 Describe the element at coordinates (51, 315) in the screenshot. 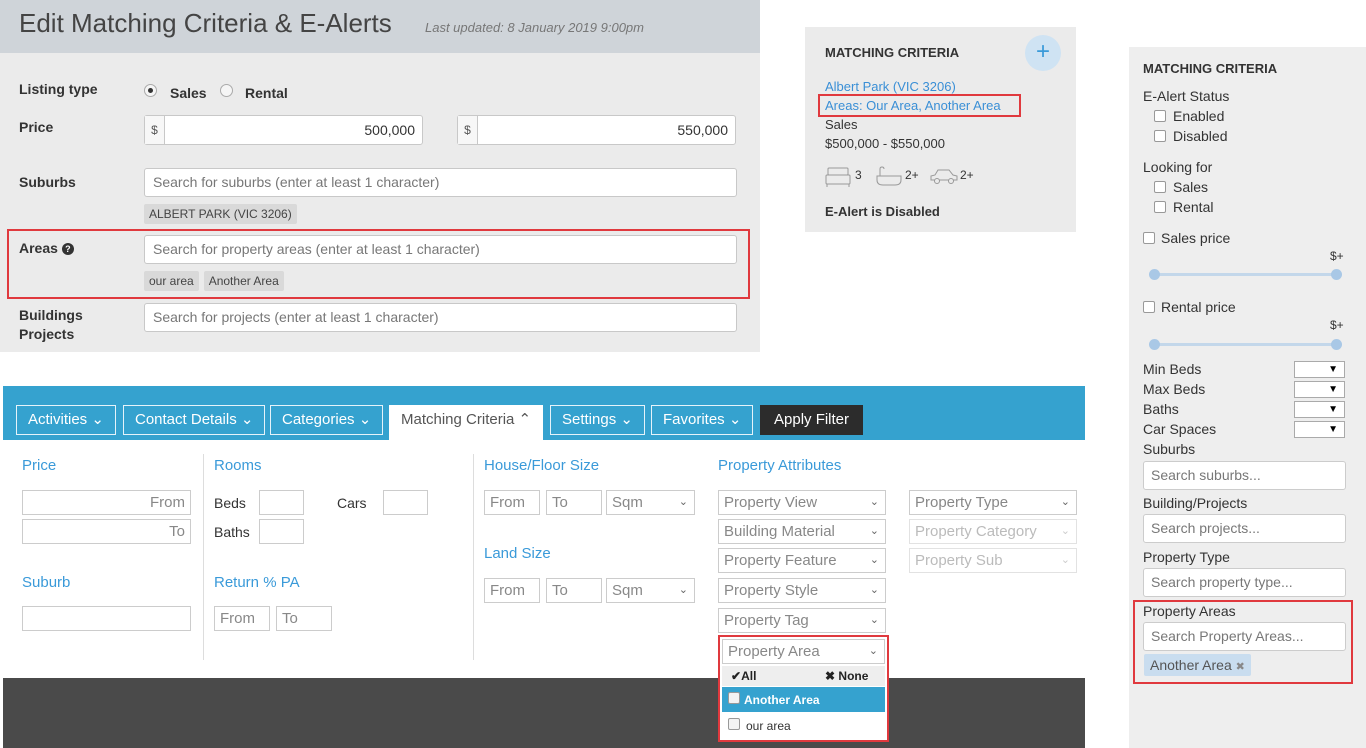

I see `buildings-label: Buildings` at that location.